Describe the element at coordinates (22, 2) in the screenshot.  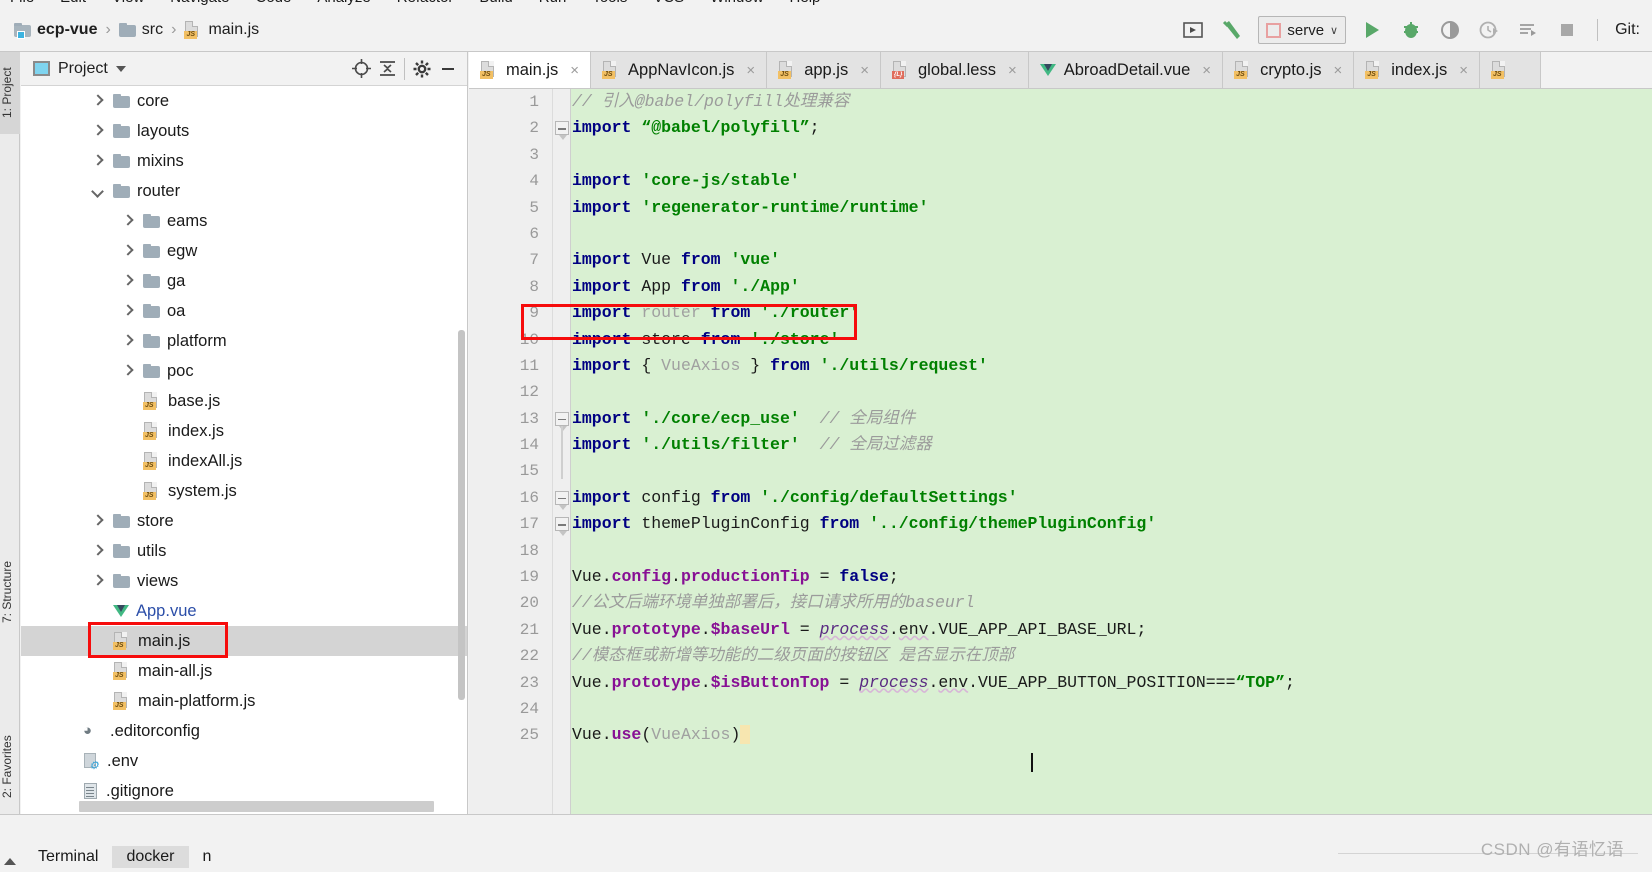
I see `menu-item-file: File` at that location.